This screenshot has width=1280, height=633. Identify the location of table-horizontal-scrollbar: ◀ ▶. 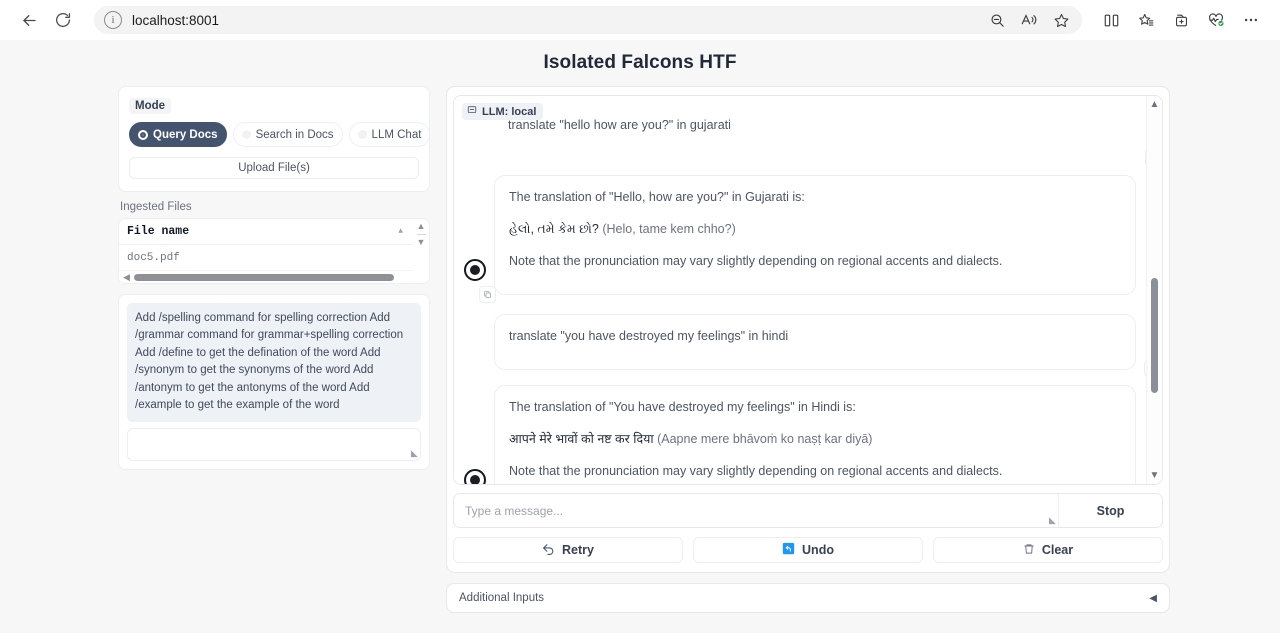
(274, 276).